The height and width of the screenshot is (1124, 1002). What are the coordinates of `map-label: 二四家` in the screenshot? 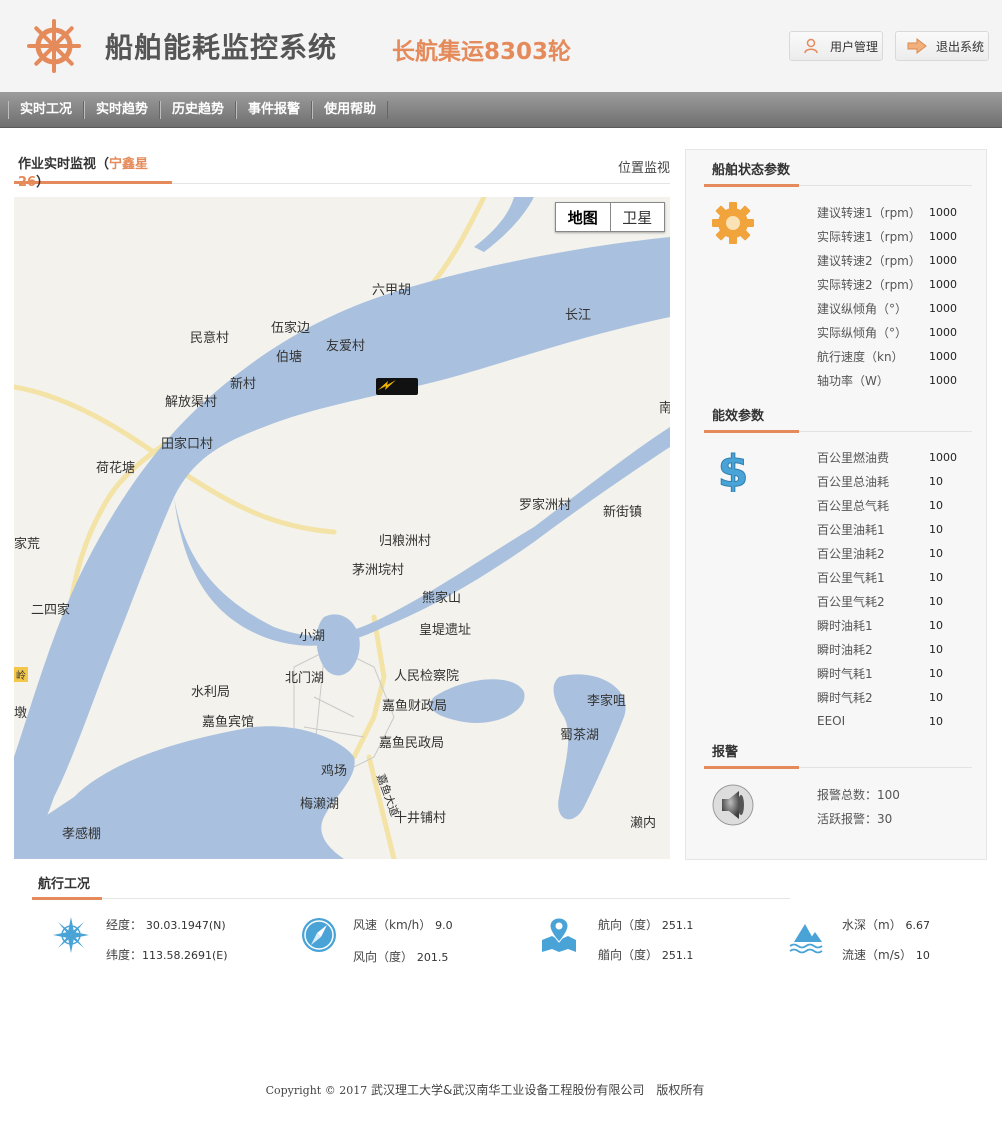 It's located at (51, 610).